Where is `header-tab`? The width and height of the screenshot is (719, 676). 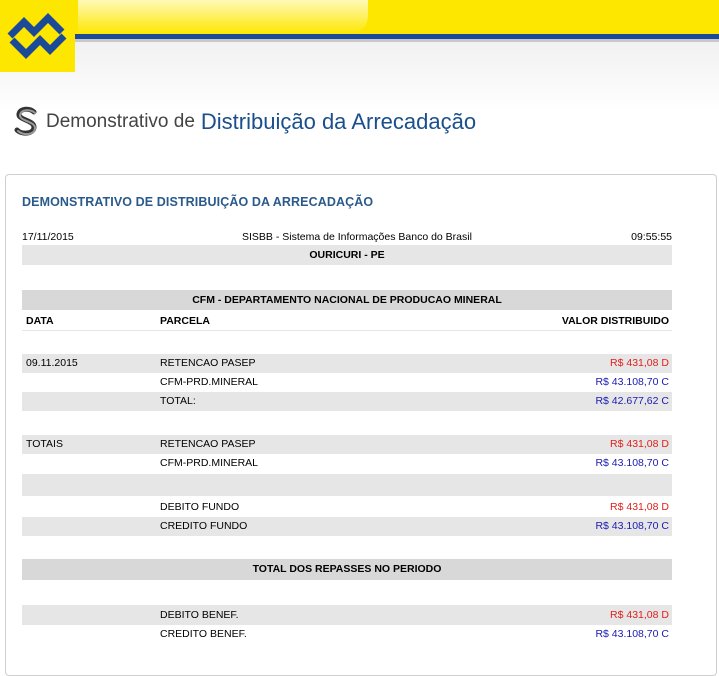 header-tab is located at coordinates (223, 17).